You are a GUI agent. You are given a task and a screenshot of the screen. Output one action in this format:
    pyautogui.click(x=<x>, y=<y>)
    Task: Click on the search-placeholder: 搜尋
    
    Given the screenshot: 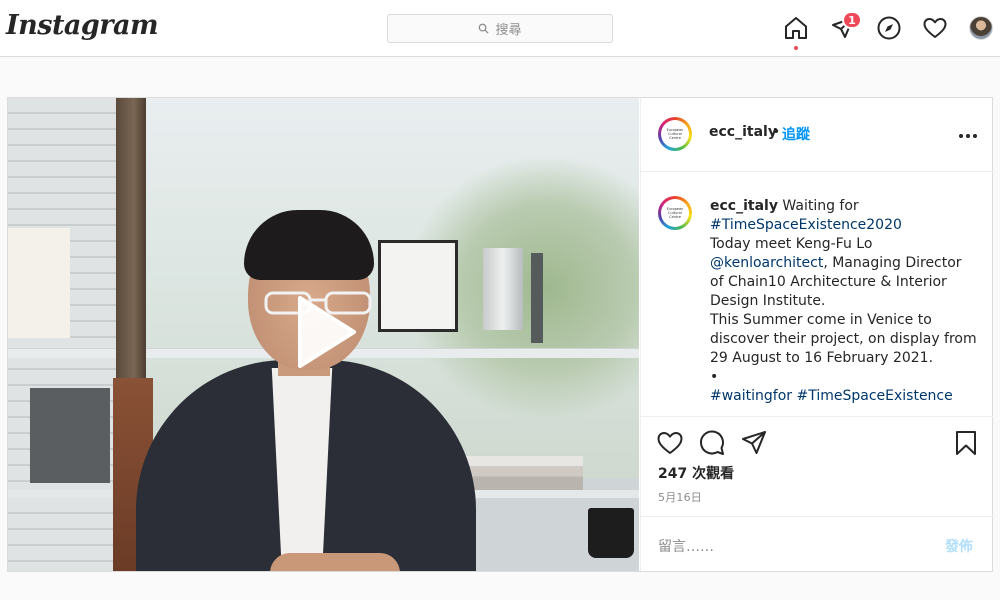 What is the action you would take?
    pyautogui.click(x=508, y=30)
    